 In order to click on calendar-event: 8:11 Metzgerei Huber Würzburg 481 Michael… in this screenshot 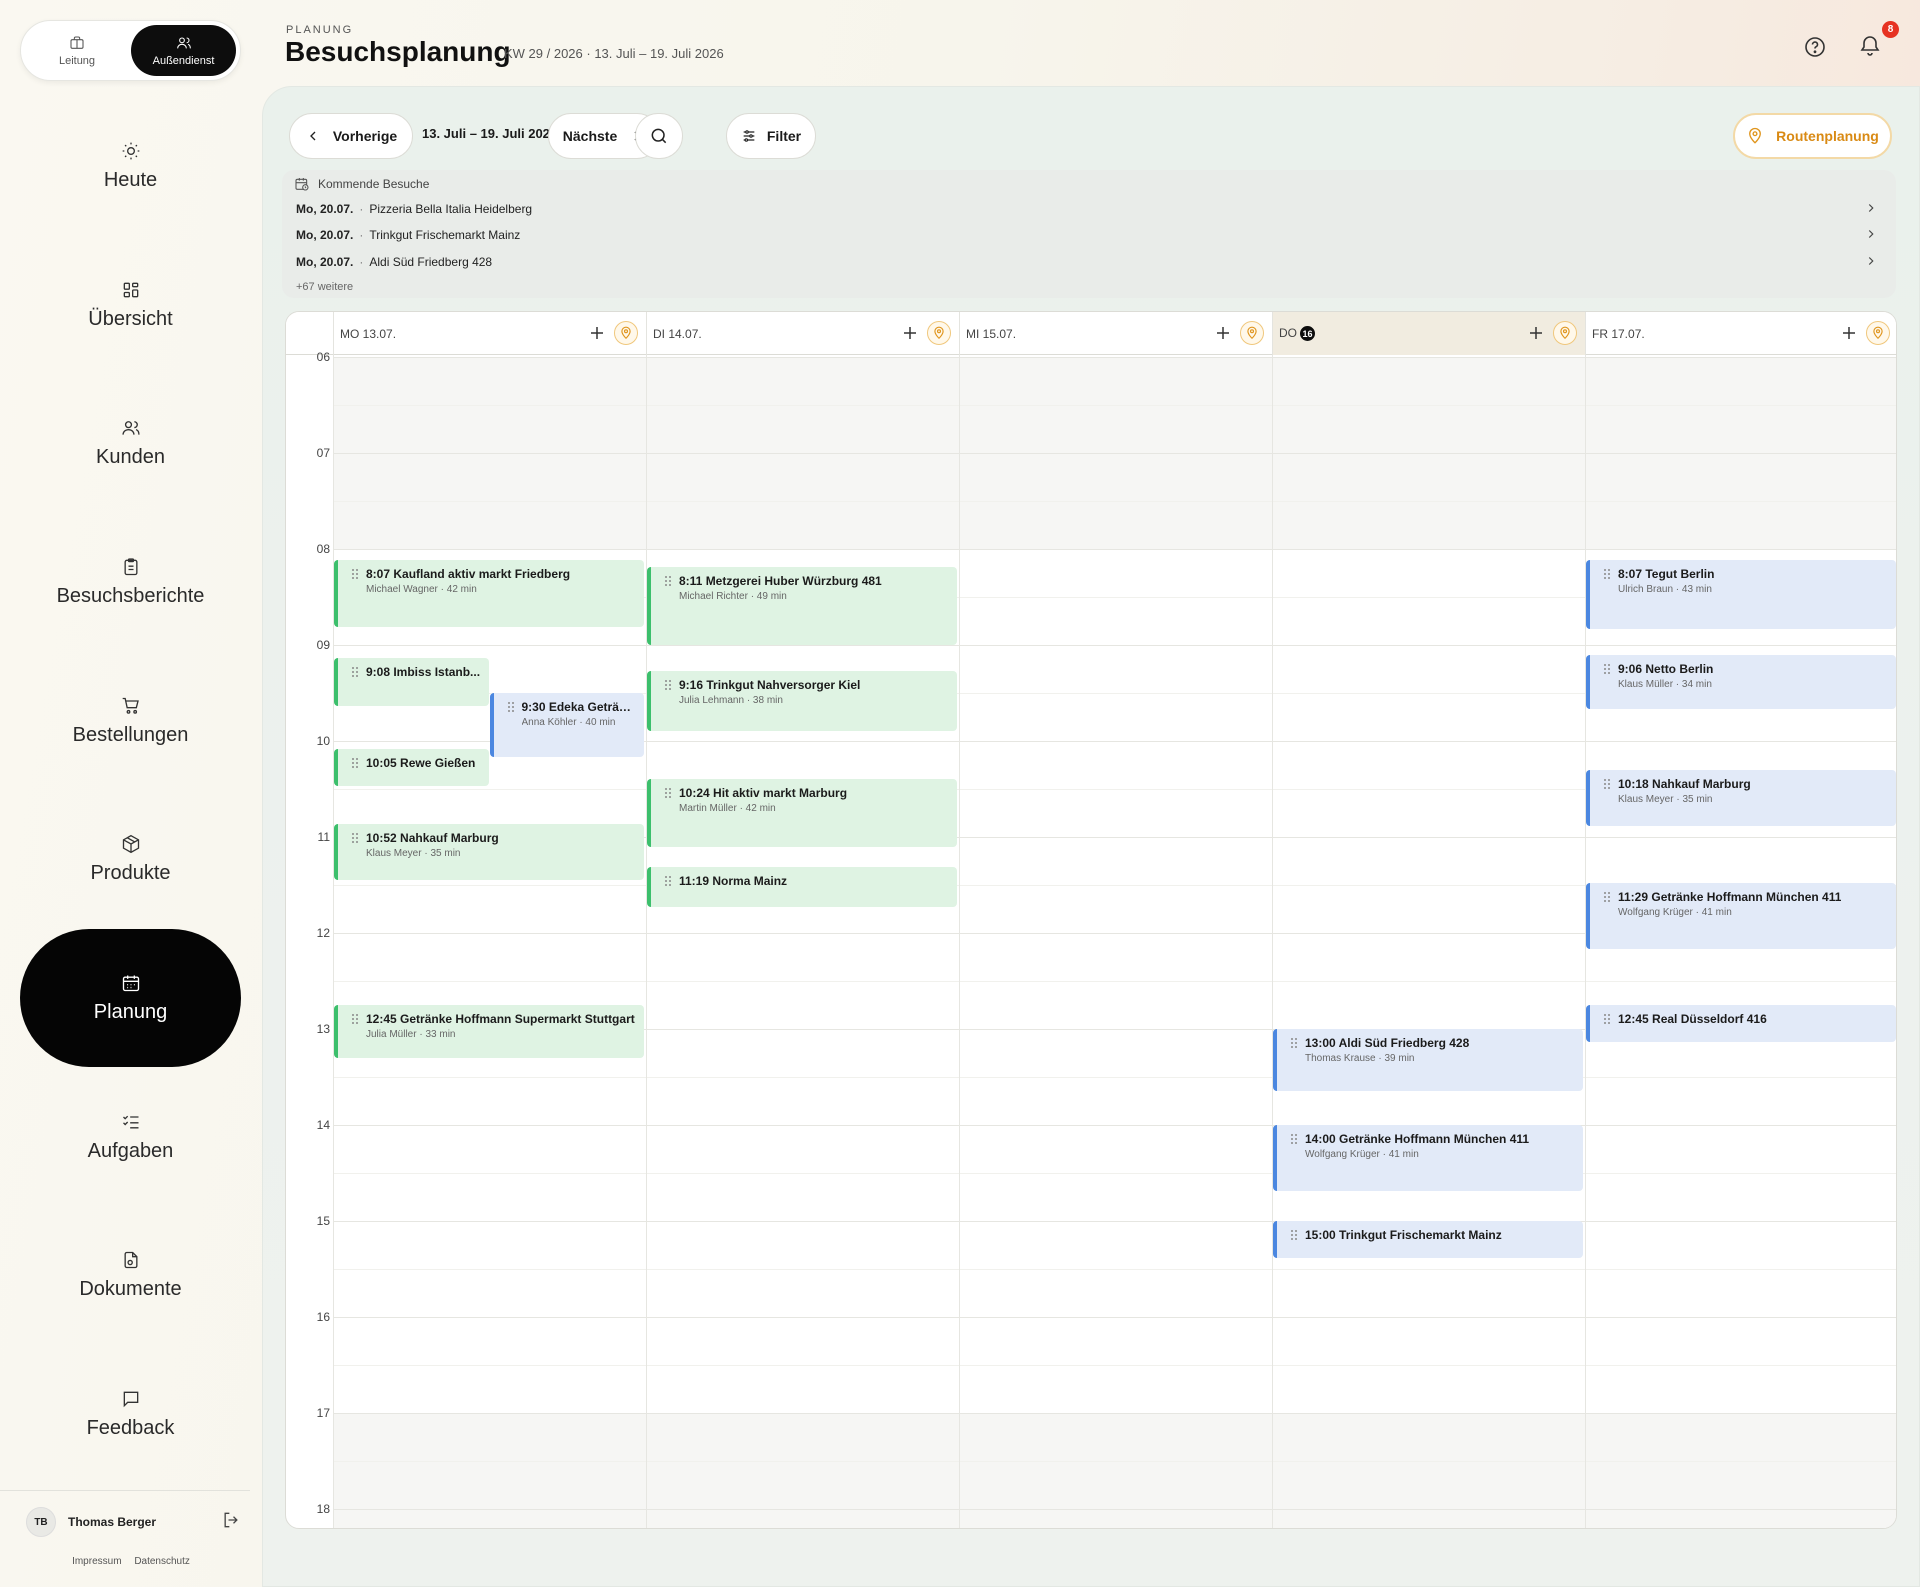, I will do `click(802, 605)`.